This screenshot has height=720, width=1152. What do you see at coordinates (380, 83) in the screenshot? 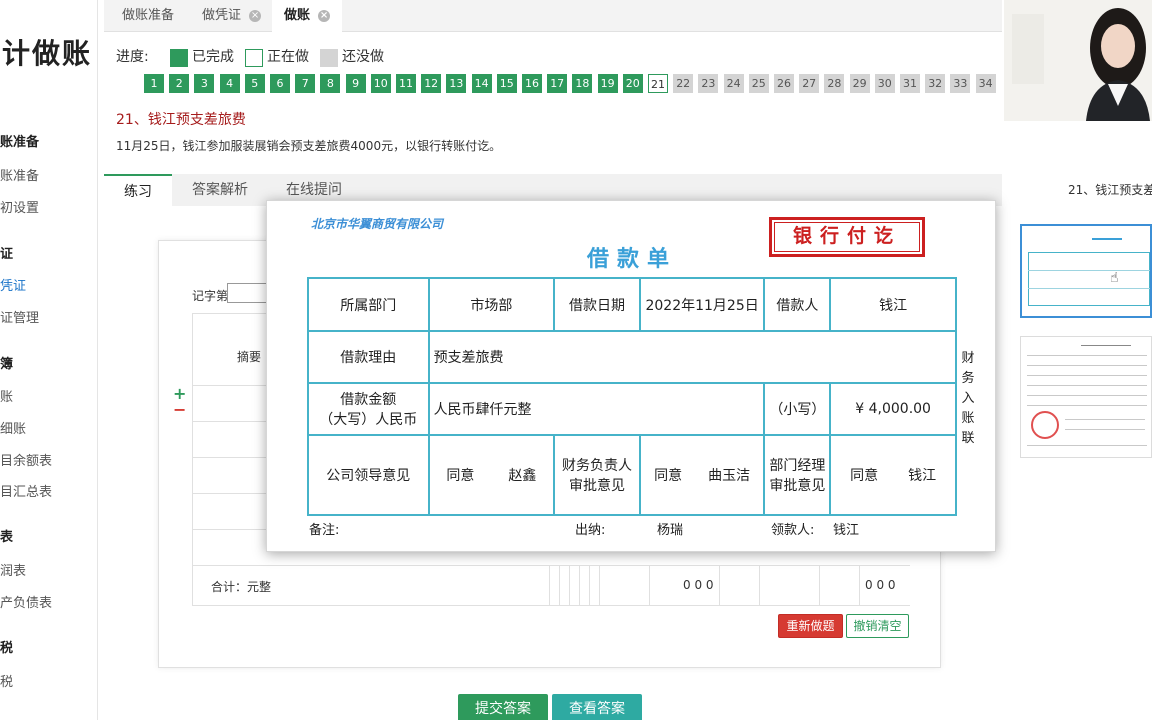
I see `question-number-10: 10` at bounding box center [380, 83].